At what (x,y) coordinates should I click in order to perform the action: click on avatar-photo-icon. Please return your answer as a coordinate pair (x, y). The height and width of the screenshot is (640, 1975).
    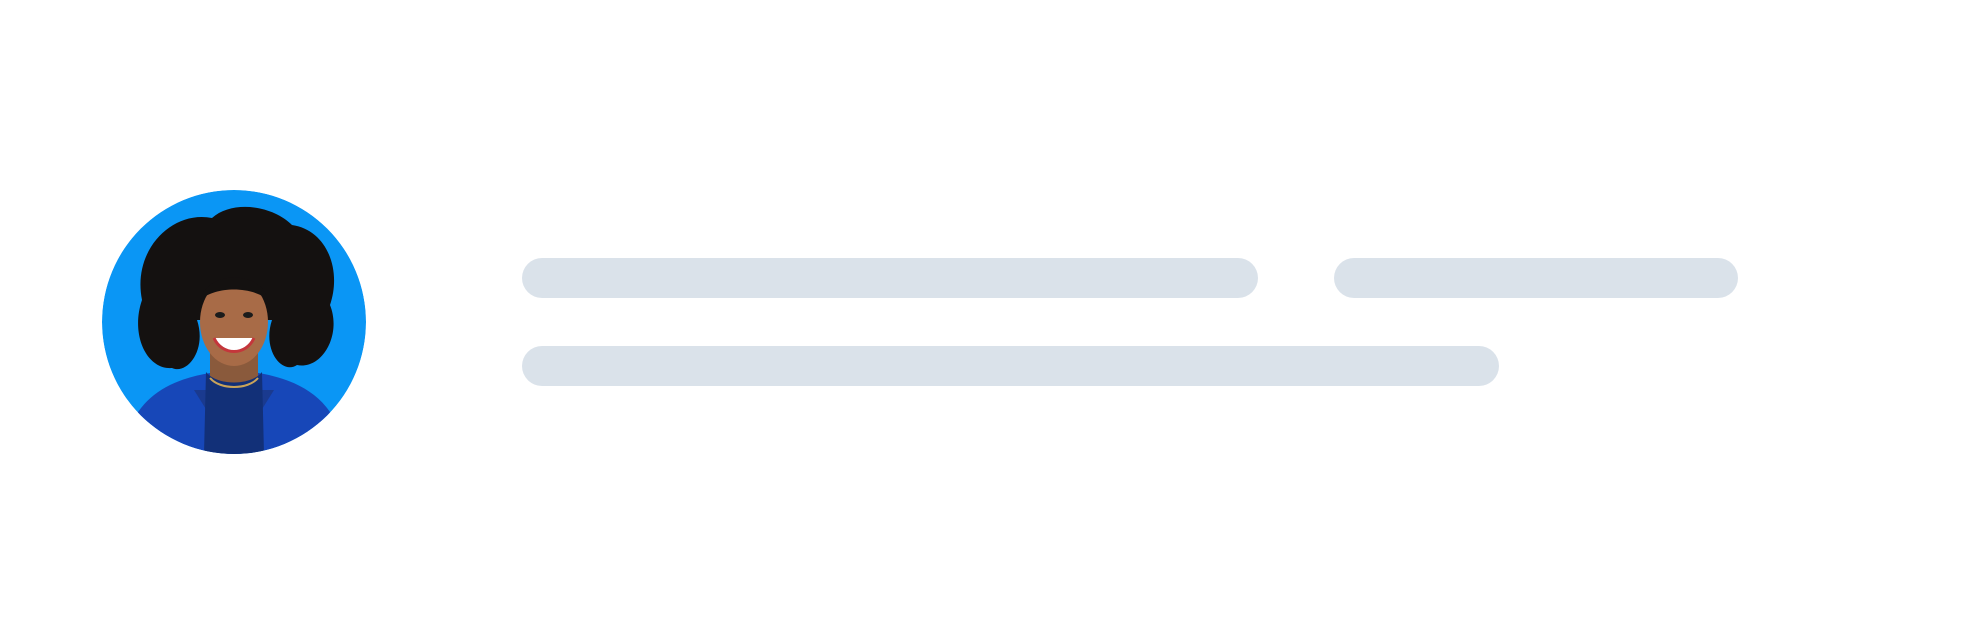
    Looking at the image, I should click on (234, 322).